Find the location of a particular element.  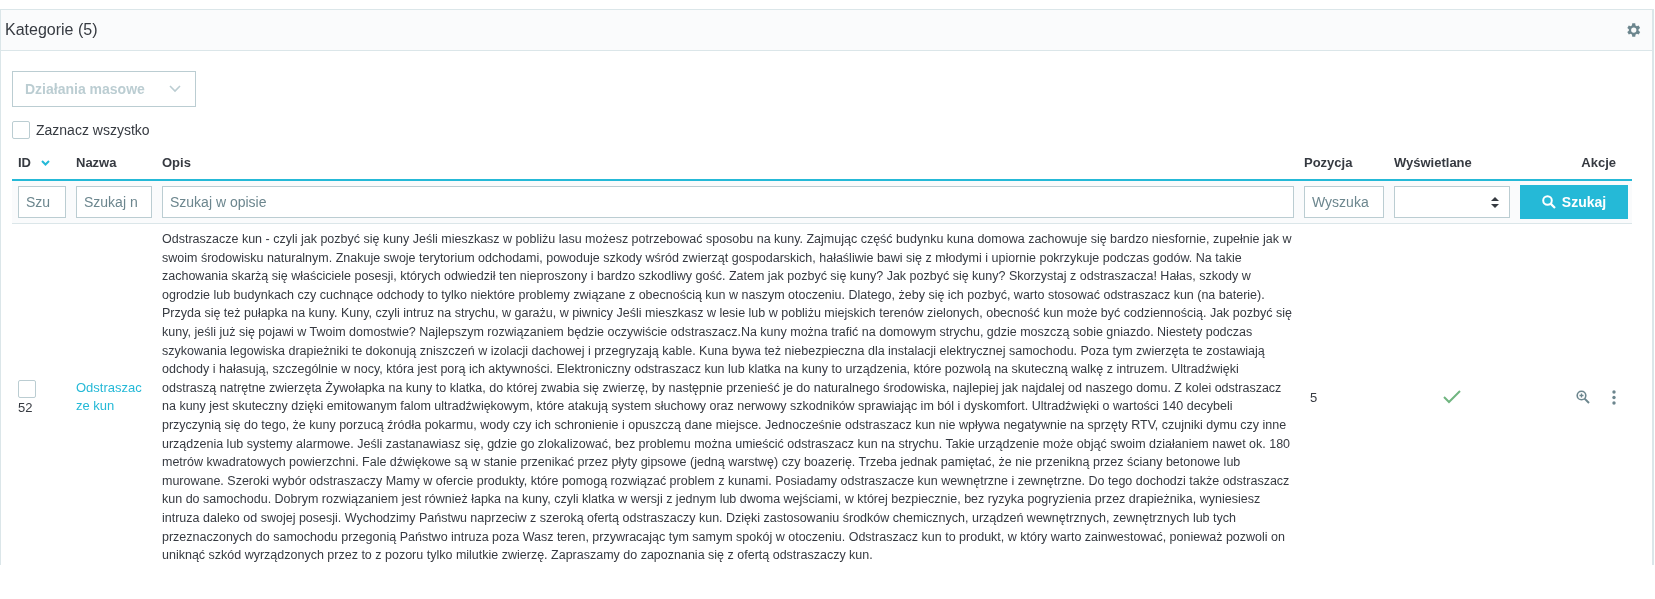

column-header: Pozycja is located at coordinates (1328, 162).